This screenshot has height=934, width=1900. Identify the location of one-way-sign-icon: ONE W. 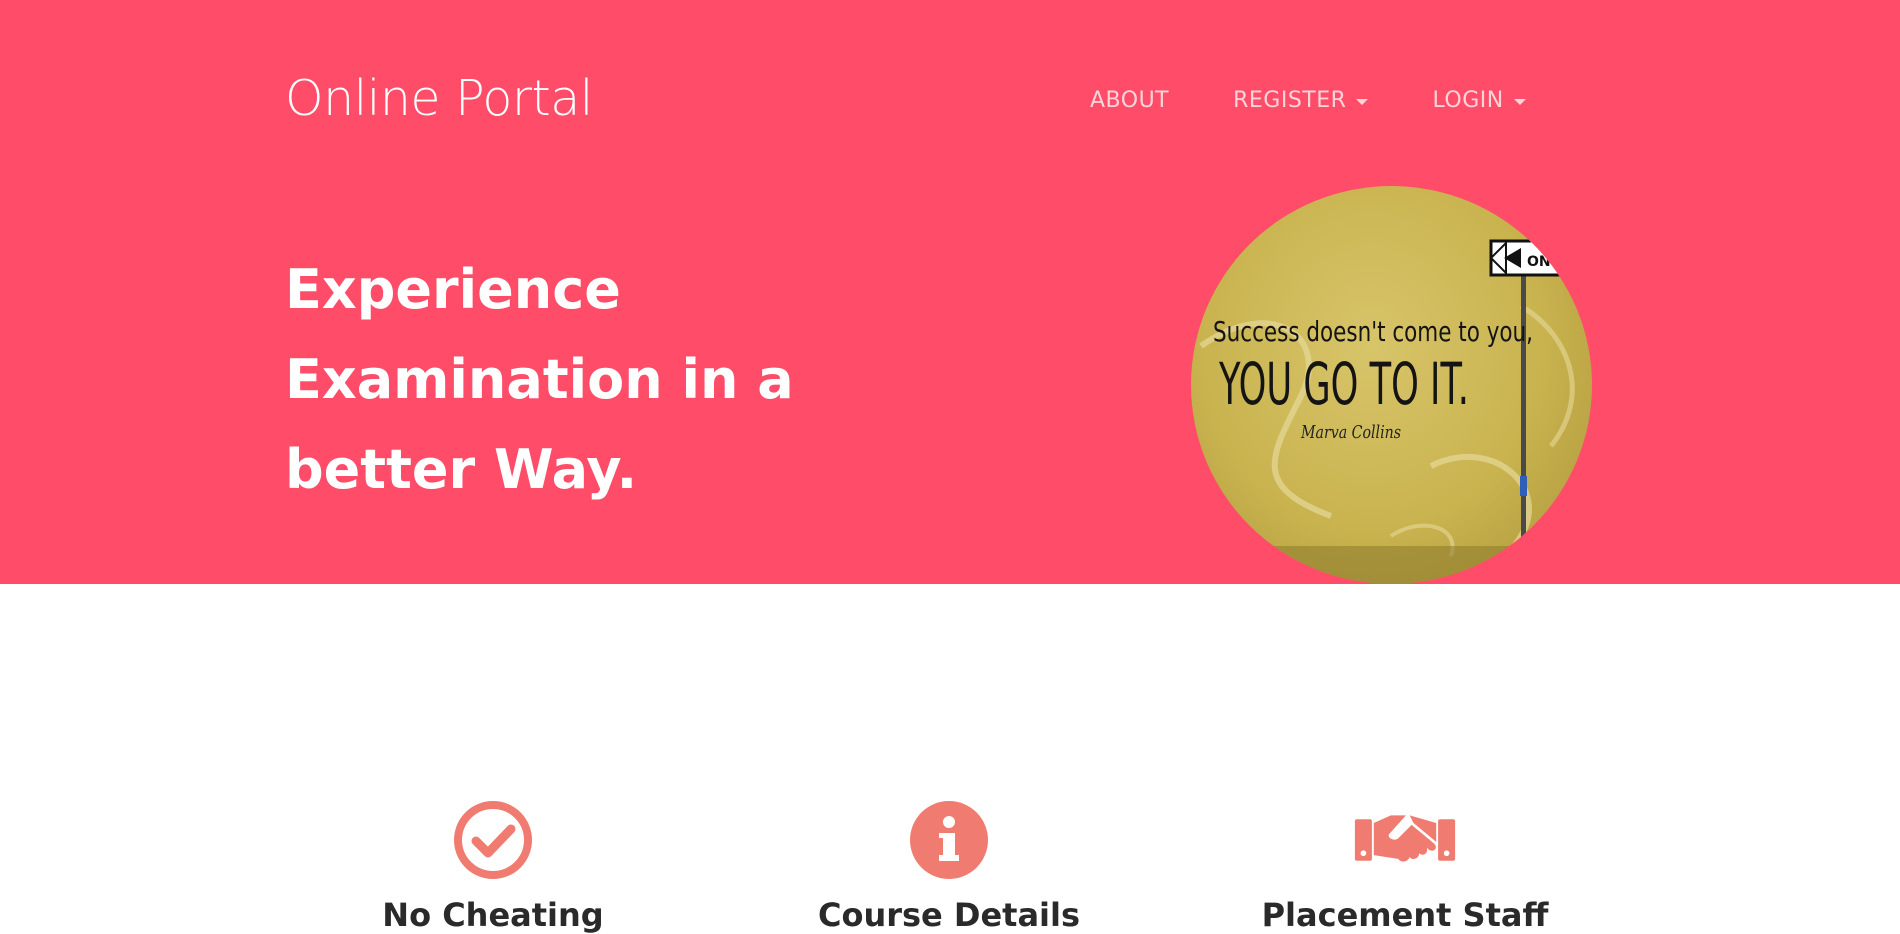
(1540, 258).